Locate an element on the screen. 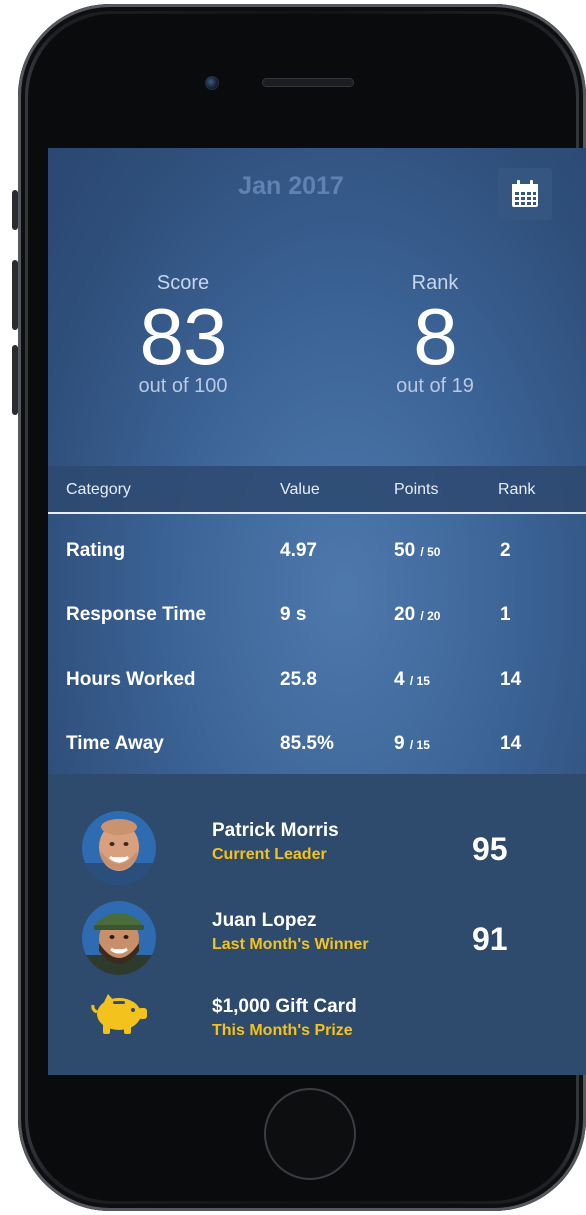  rank-summary: Rank 8 out of 19 is located at coordinates (435, 335).